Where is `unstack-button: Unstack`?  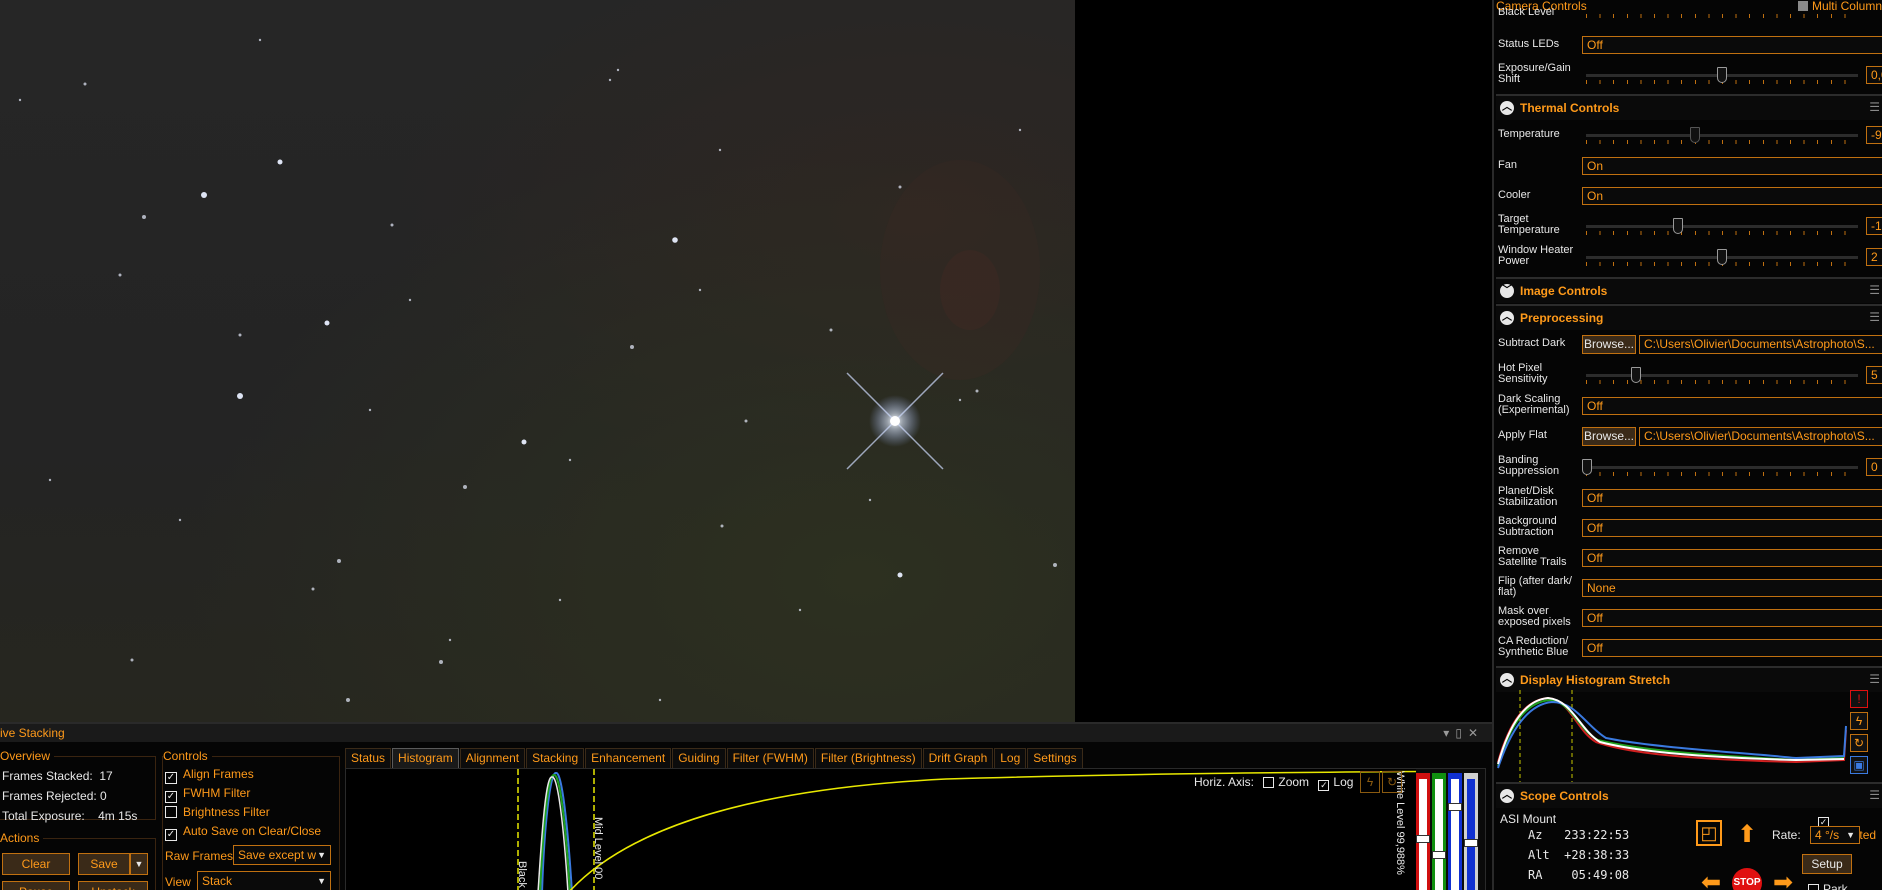
unstack-button: Unstack is located at coordinates (113, 885).